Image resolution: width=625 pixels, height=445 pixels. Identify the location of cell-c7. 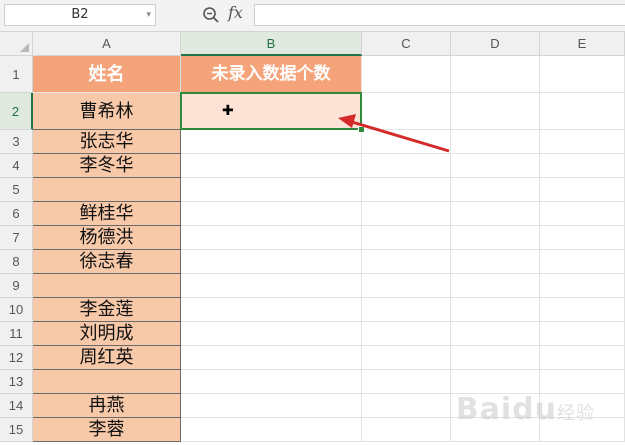
(406, 238).